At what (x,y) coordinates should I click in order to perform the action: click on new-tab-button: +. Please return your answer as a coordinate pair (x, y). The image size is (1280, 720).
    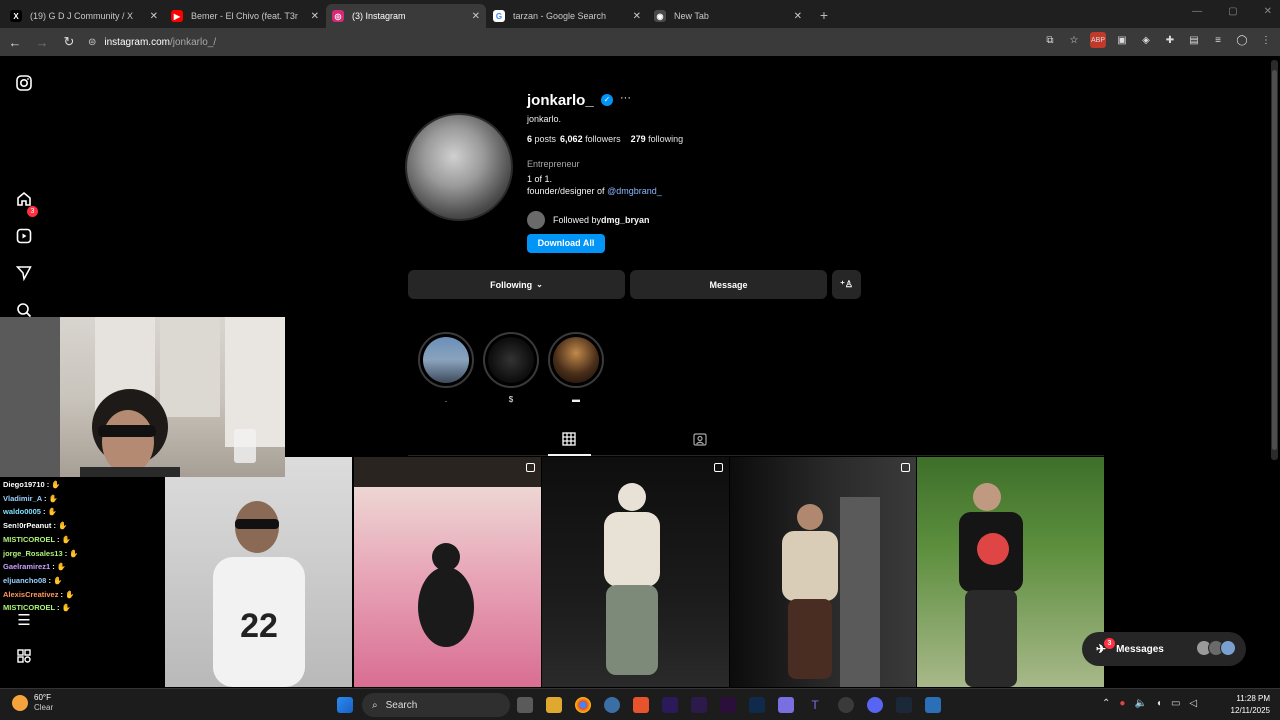
    Looking at the image, I should click on (824, 16).